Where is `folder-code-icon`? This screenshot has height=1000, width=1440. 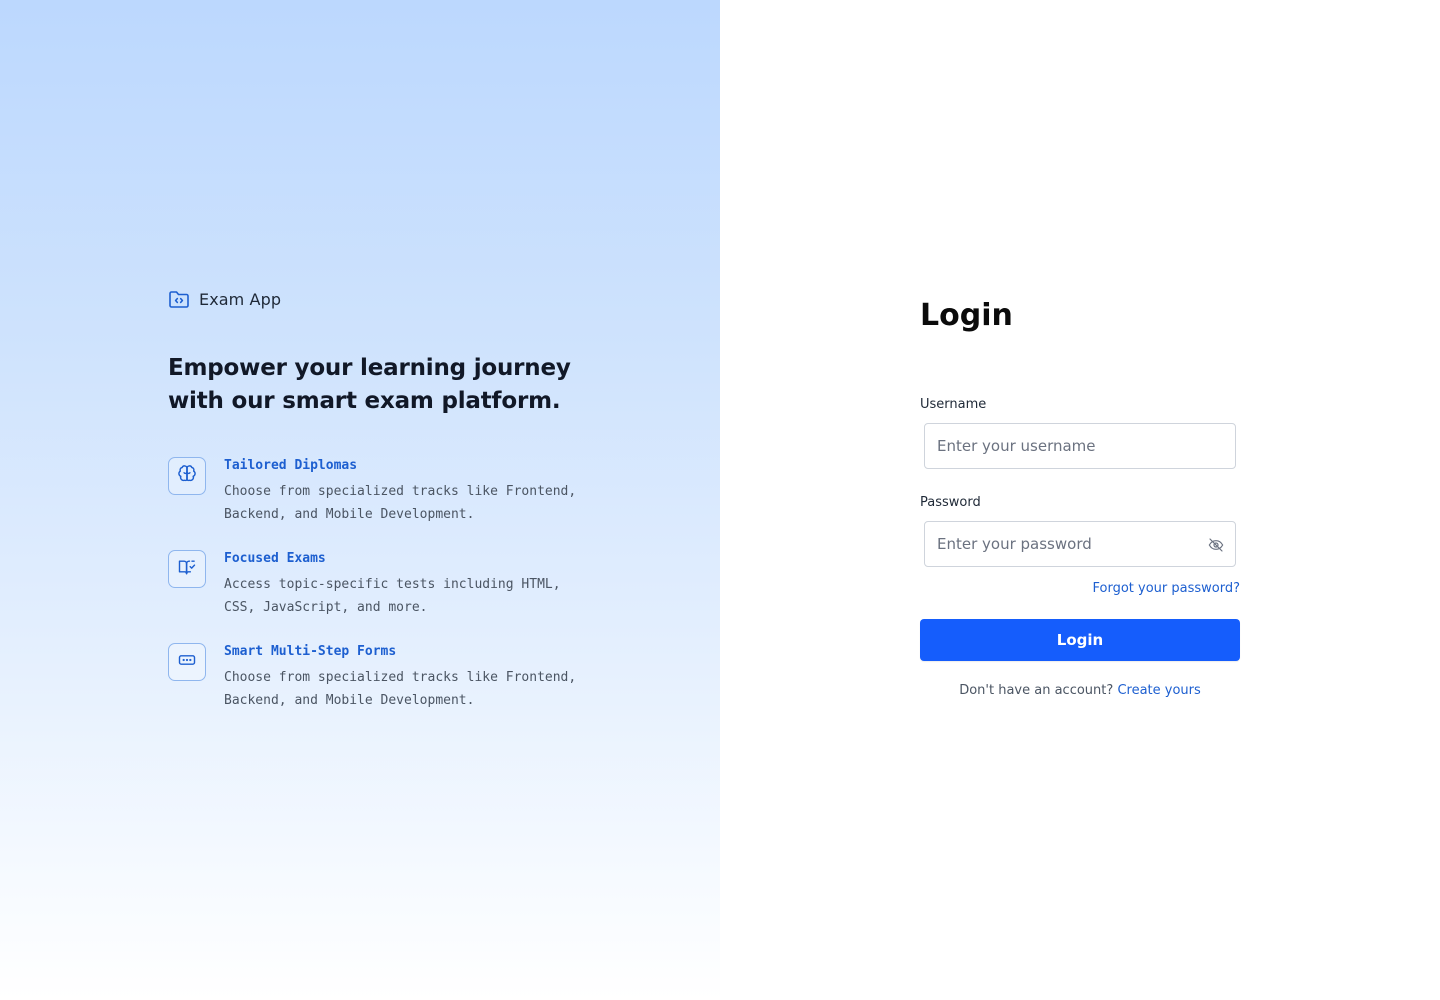
folder-code-icon is located at coordinates (179, 299).